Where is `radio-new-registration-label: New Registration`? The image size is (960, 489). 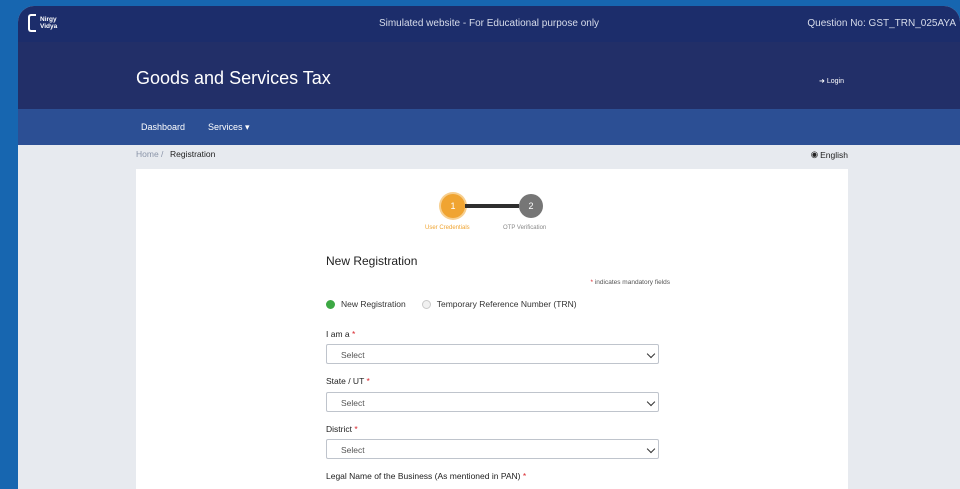
radio-new-registration-label: New Registration is located at coordinates (373, 304).